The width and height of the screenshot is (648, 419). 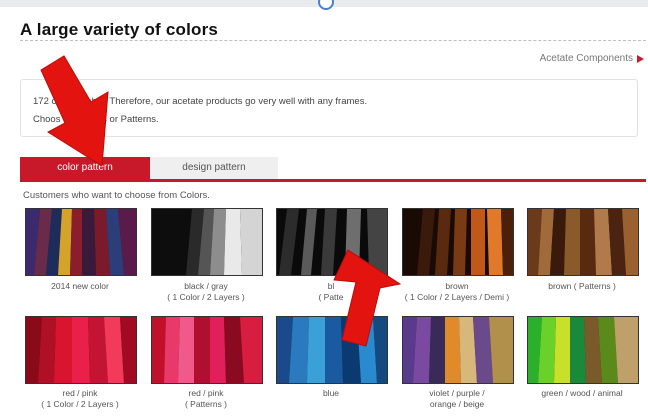 What do you see at coordinates (326, 5) in the screenshot?
I see `page-icon` at bounding box center [326, 5].